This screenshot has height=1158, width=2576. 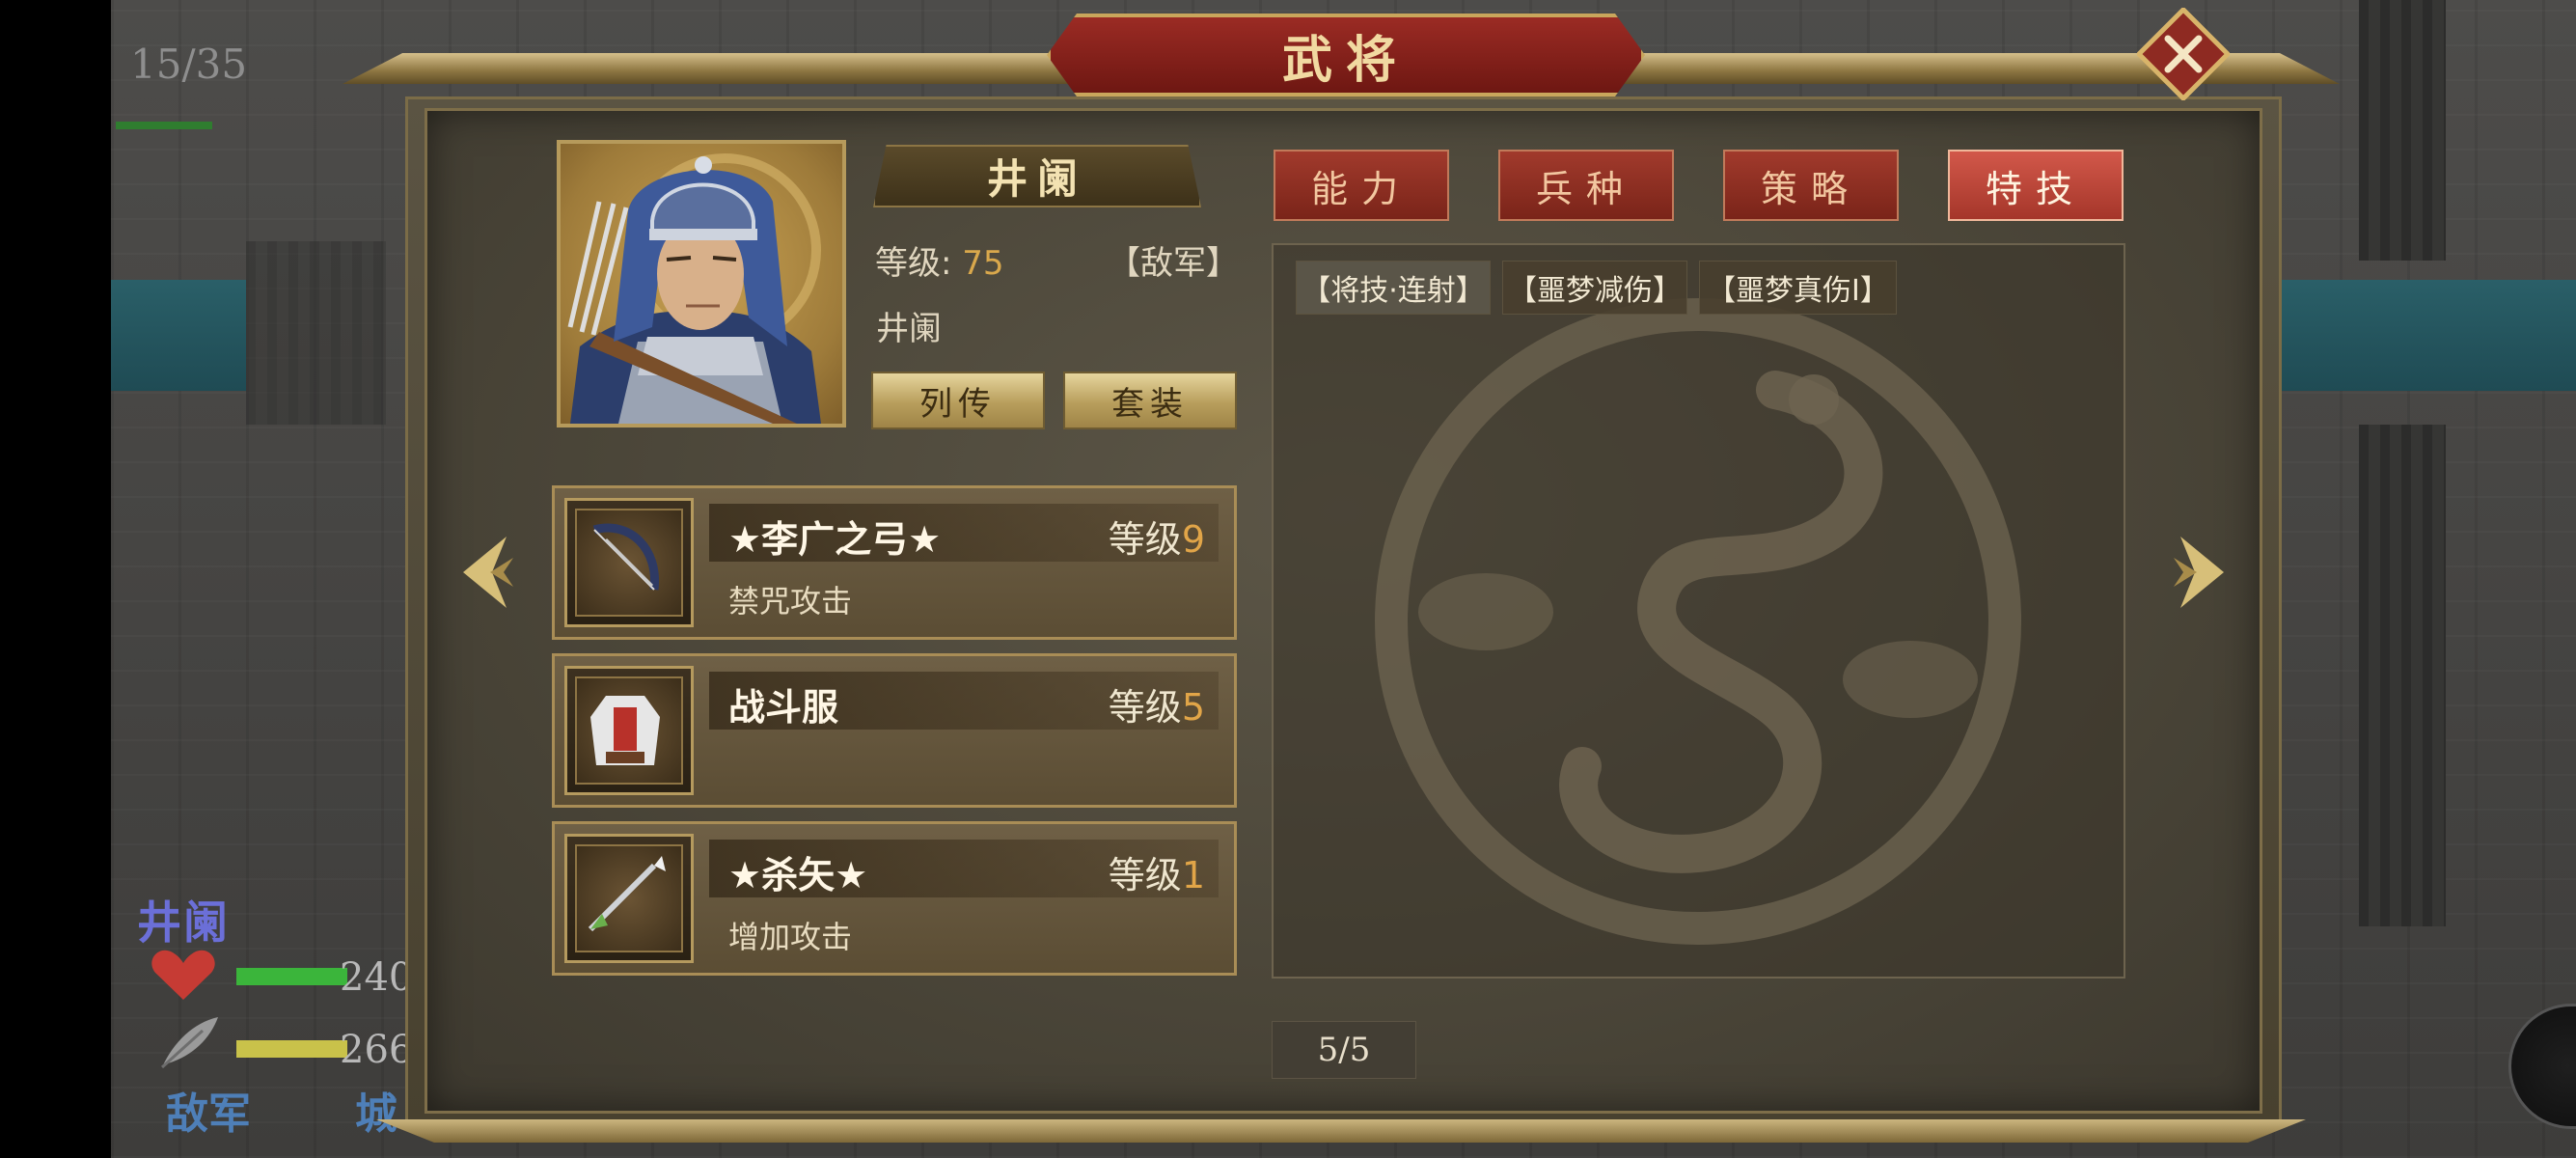 I want to click on equipment-set-button: 套装, so click(x=1150, y=400).